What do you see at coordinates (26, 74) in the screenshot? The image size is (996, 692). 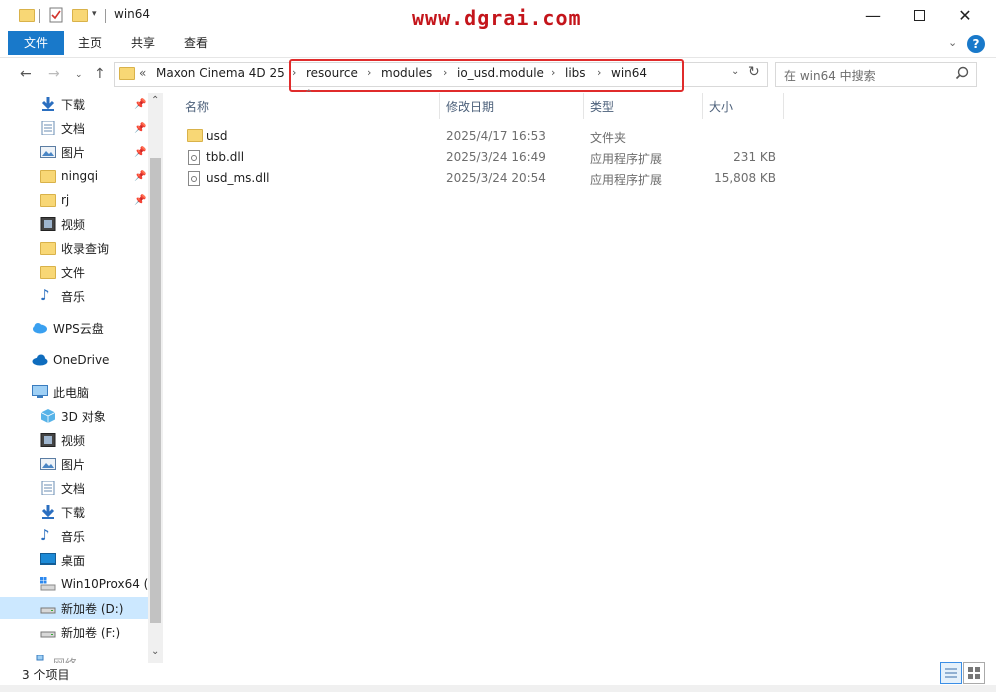 I see `back-button: ←` at bounding box center [26, 74].